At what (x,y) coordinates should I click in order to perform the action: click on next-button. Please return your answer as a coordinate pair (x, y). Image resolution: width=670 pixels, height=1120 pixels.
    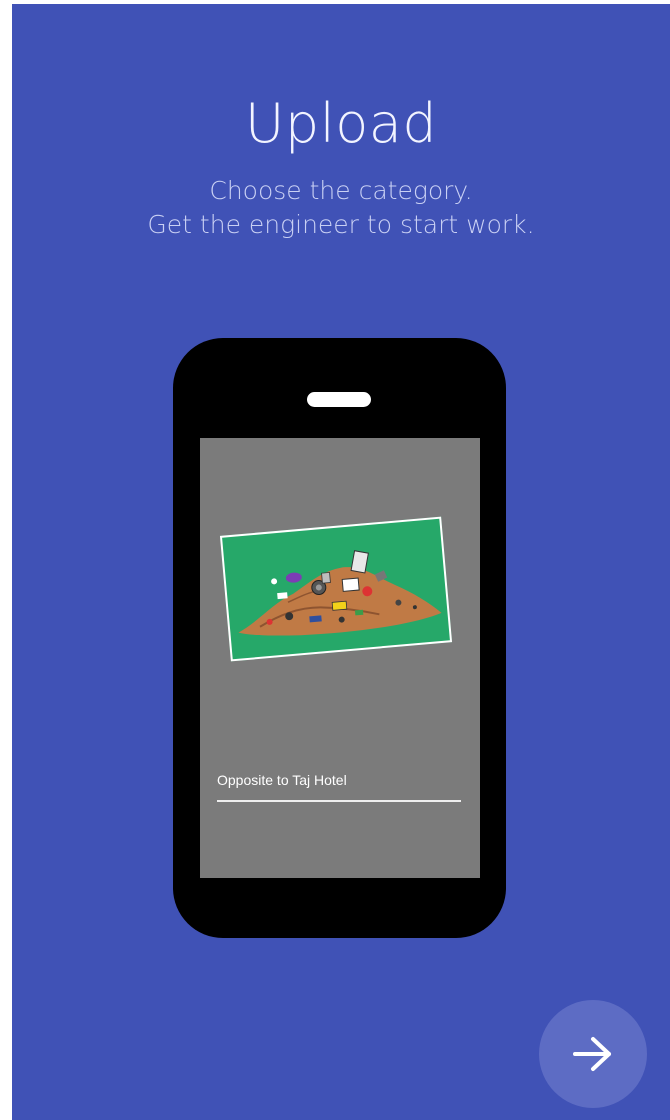
    Looking at the image, I should click on (593, 1054).